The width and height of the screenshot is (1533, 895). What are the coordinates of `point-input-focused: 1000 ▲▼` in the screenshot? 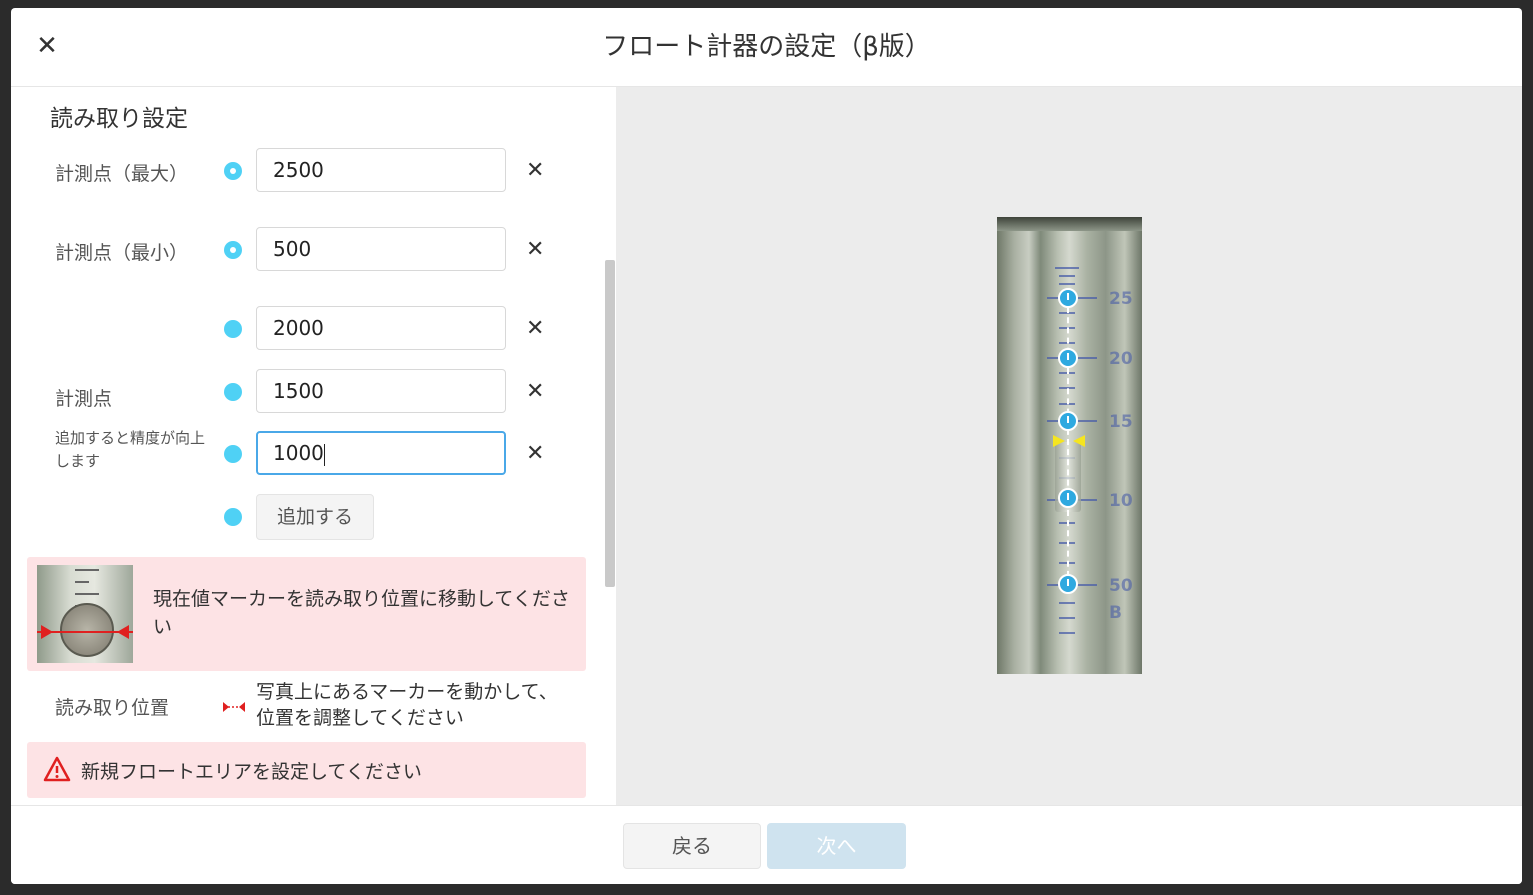 It's located at (381, 453).